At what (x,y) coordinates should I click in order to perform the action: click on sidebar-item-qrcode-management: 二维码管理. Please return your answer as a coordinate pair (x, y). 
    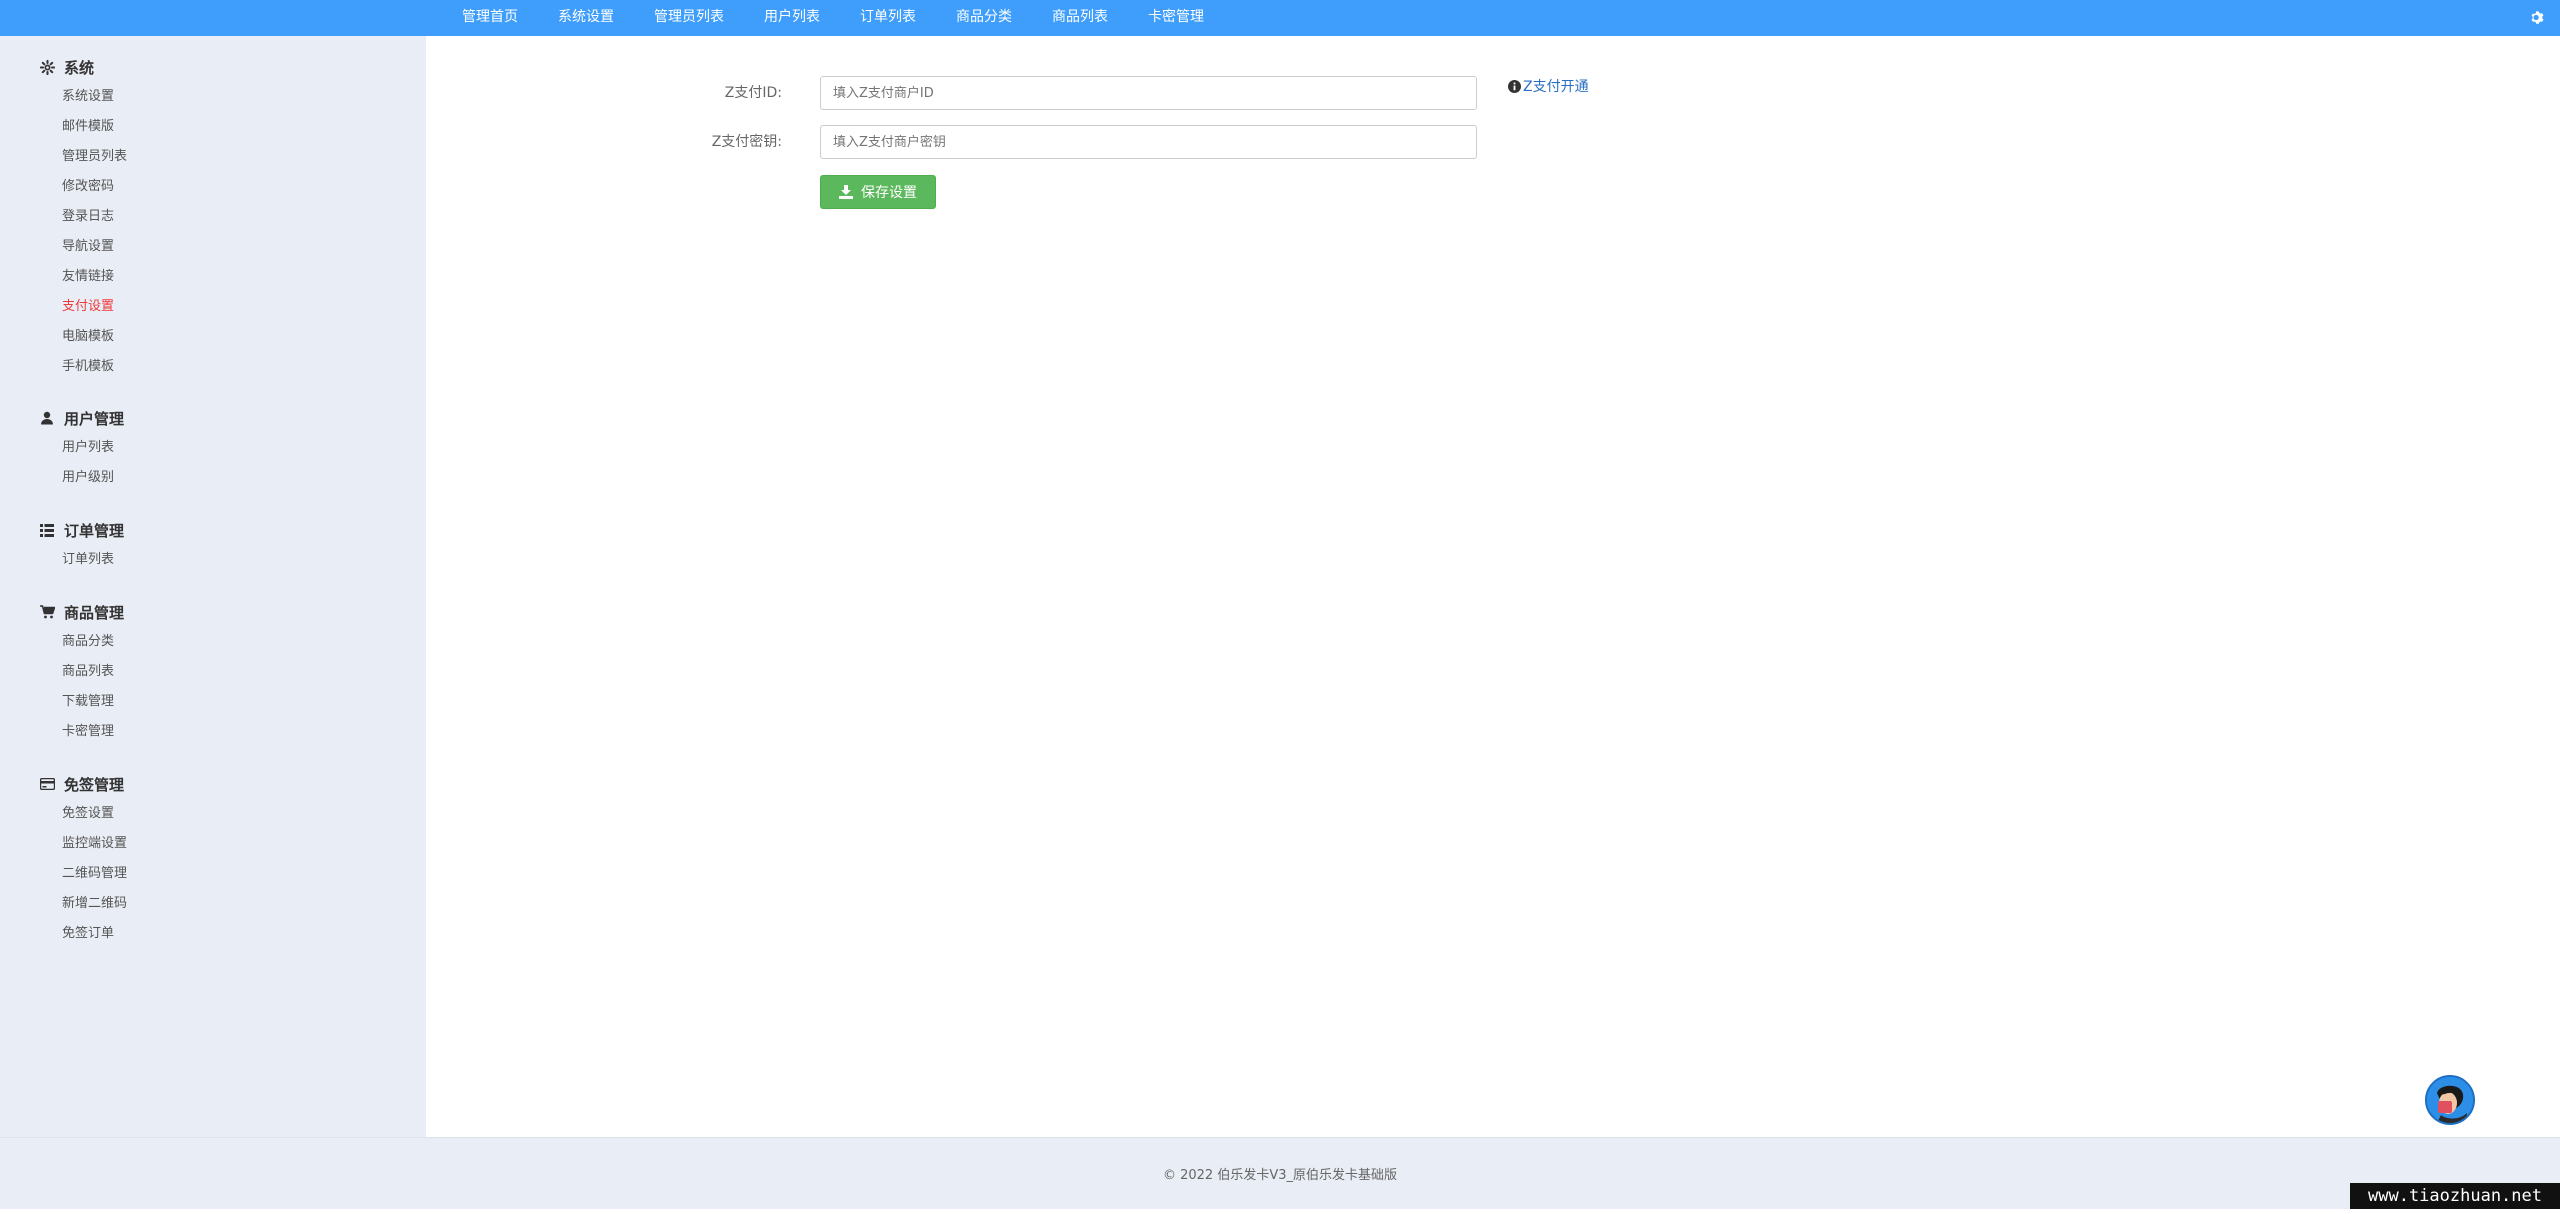
    Looking at the image, I should click on (213, 874).